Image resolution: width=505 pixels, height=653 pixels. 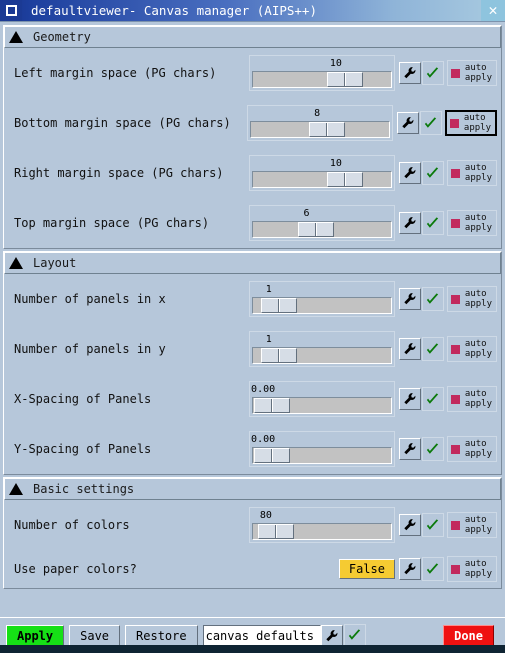 What do you see at coordinates (84, 489) in the screenshot?
I see `section-title: Basic settings` at bounding box center [84, 489].